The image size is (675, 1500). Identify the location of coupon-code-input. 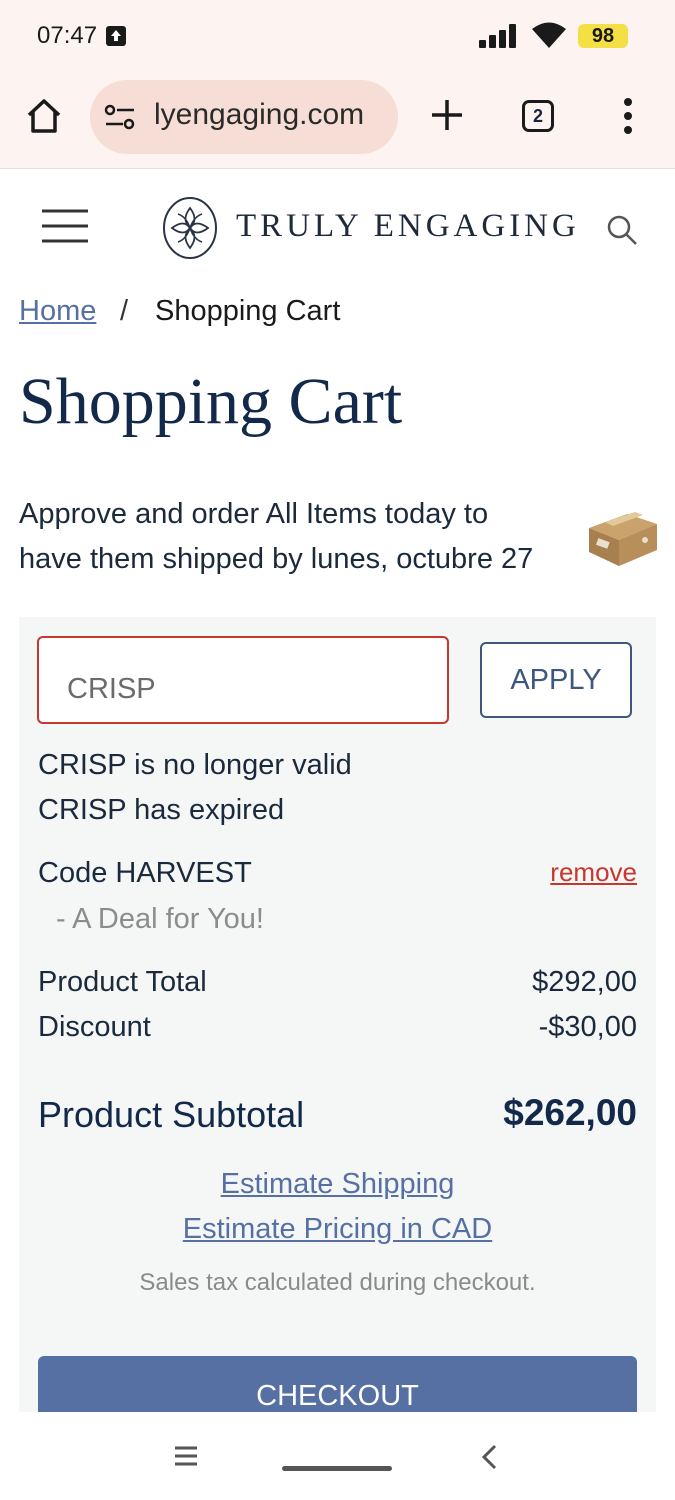
(243, 680).